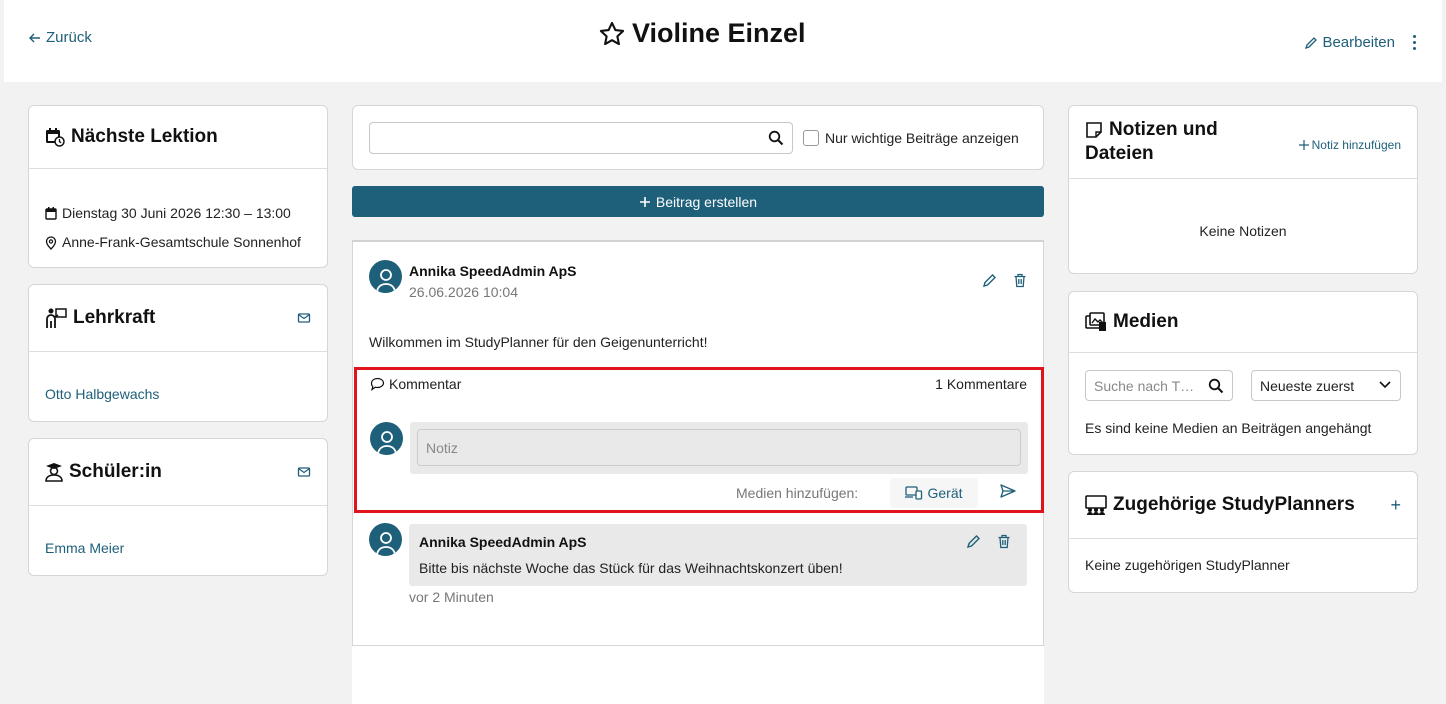  What do you see at coordinates (612, 34) in the screenshot?
I see `star-icon` at bounding box center [612, 34].